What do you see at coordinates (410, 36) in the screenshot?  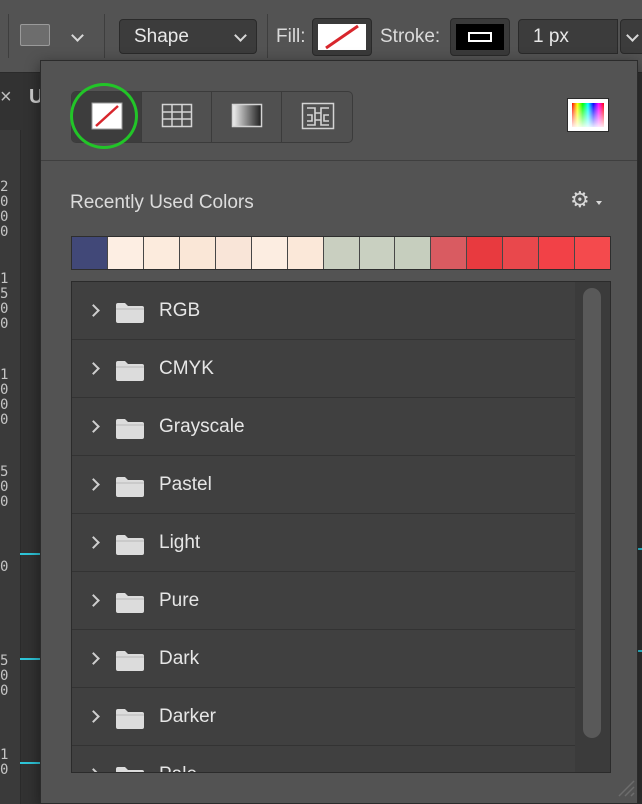 I see `stroke-label: Stroke:` at bounding box center [410, 36].